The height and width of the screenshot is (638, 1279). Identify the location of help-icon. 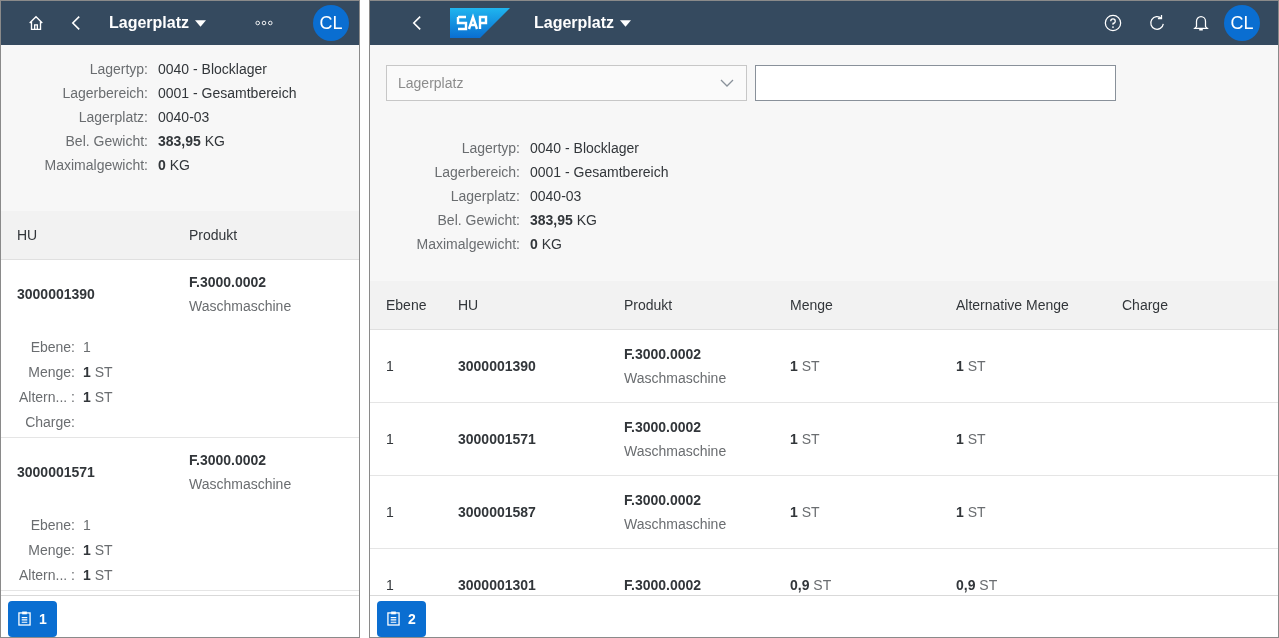
(1113, 23).